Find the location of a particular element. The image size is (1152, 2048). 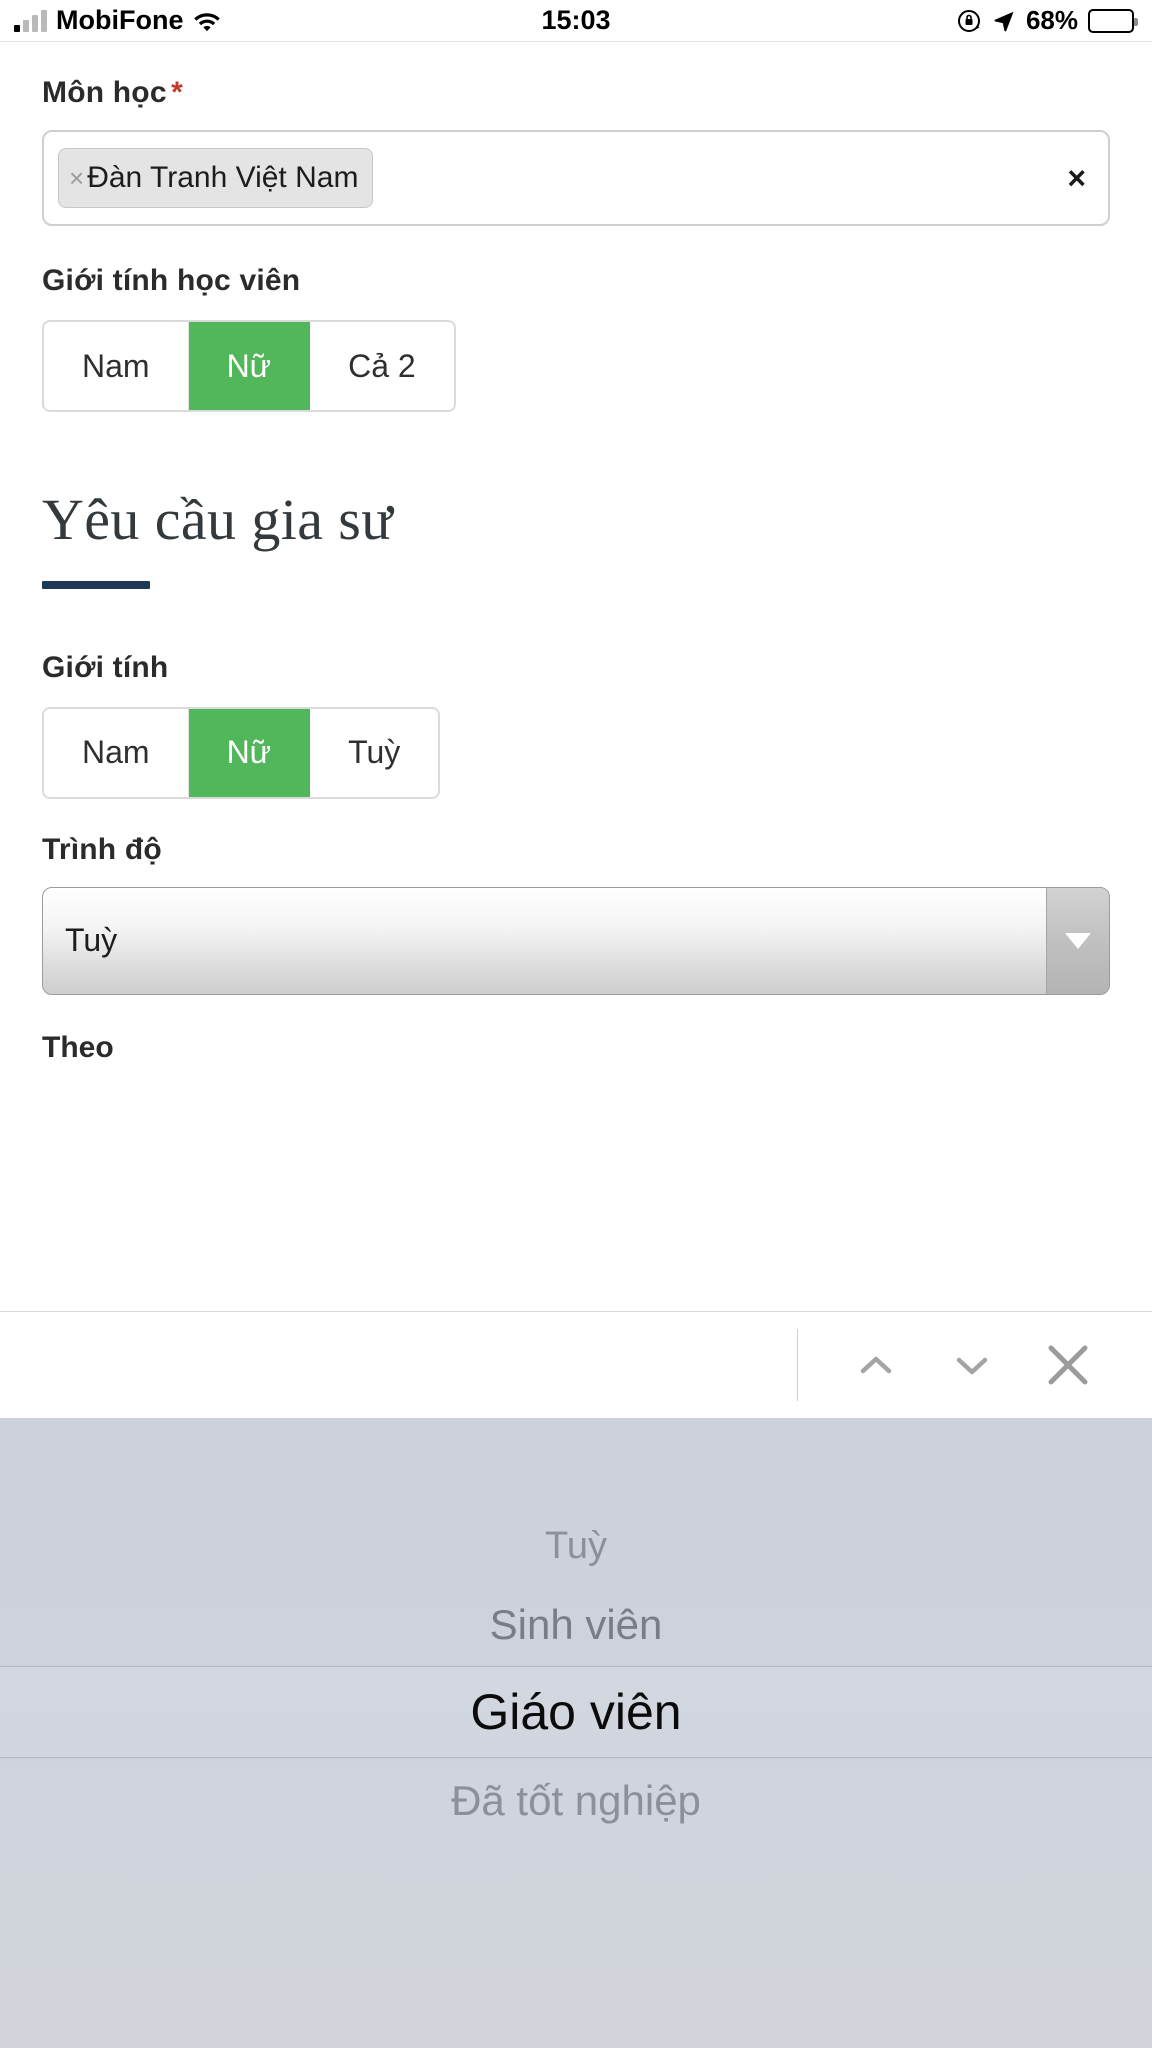

tutor-requirements-section: Yêu cầu gia sư is located at coordinates (576, 538).